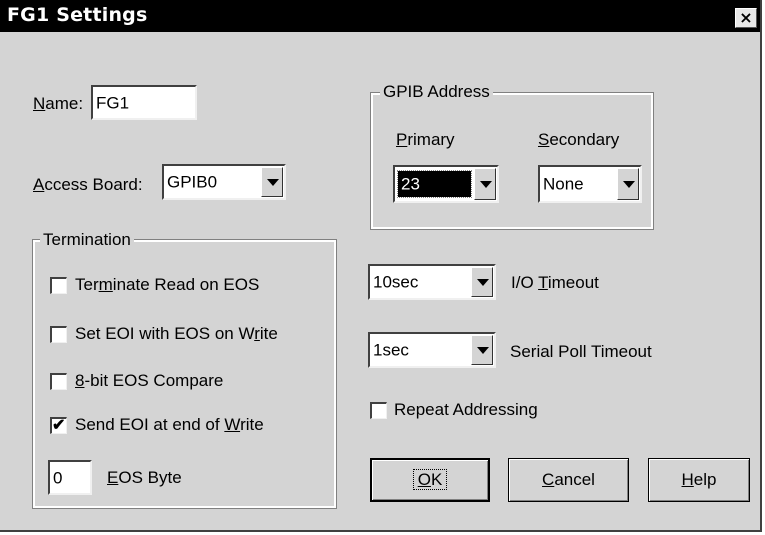 The image size is (765, 535). What do you see at coordinates (87, 240) in the screenshot?
I see `termination-group-title: Termination` at bounding box center [87, 240].